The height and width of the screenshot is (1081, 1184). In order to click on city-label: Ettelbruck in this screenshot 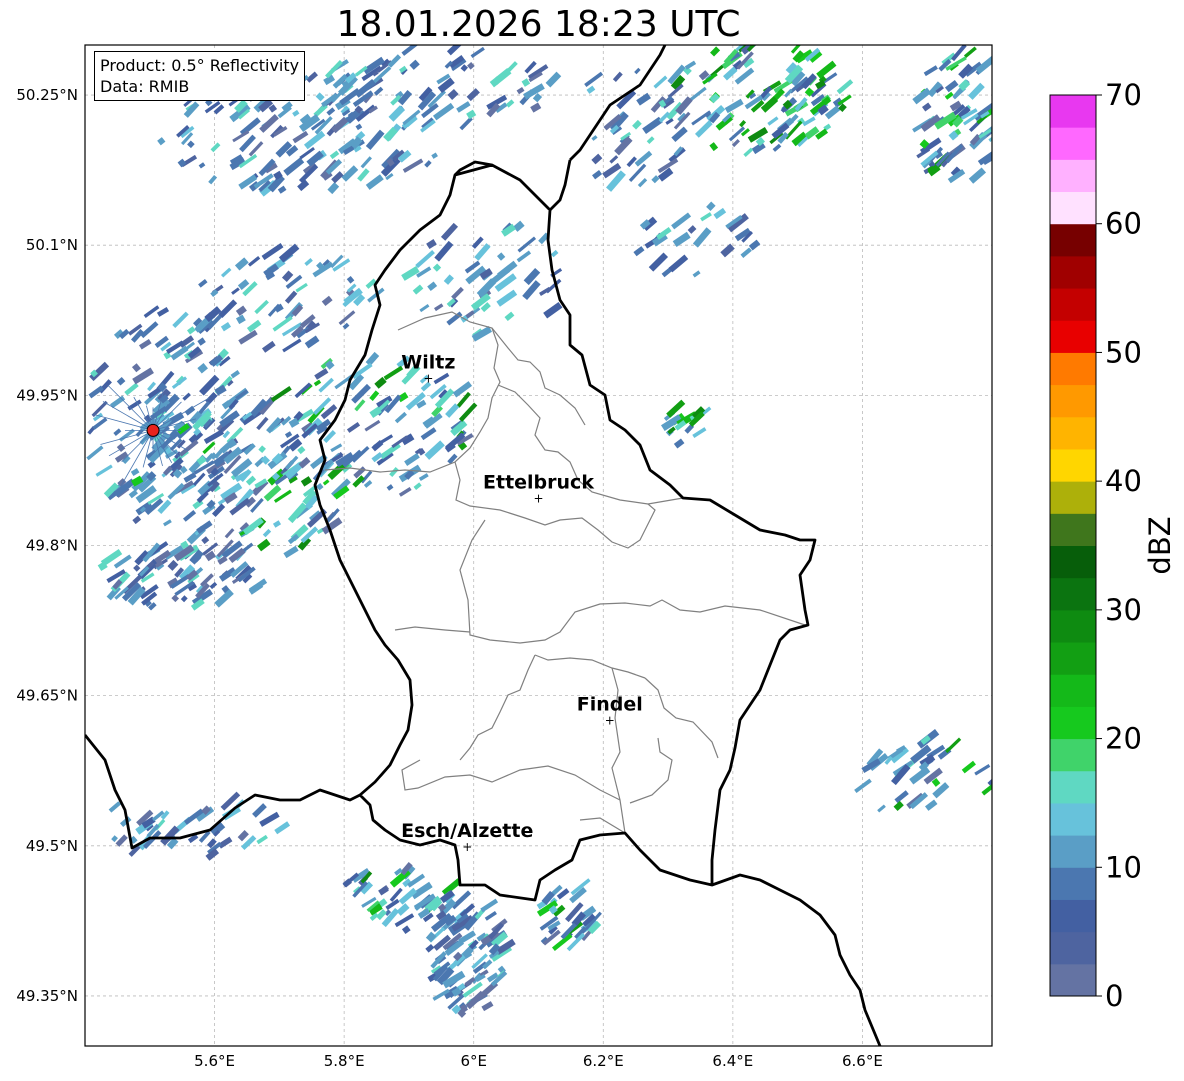, I will do `click(538, 482)`.